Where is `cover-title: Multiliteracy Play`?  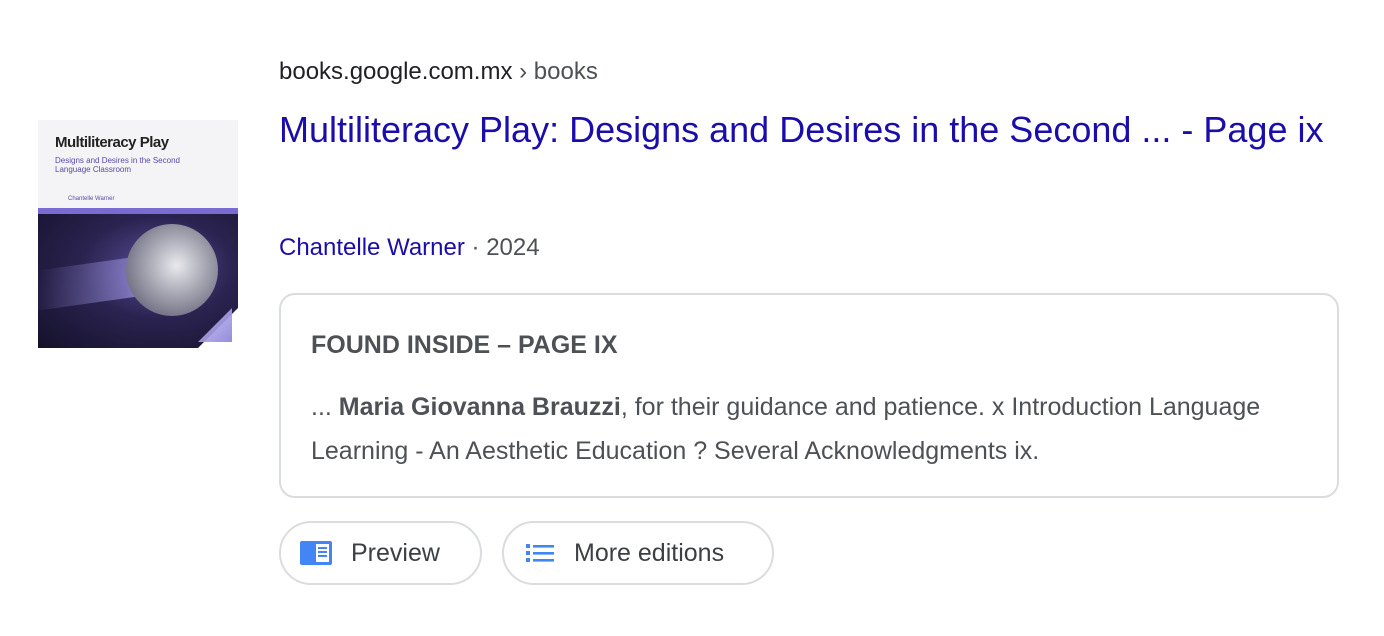
cover-title: Multiliteracy Play is located at coordinates (112, 142).